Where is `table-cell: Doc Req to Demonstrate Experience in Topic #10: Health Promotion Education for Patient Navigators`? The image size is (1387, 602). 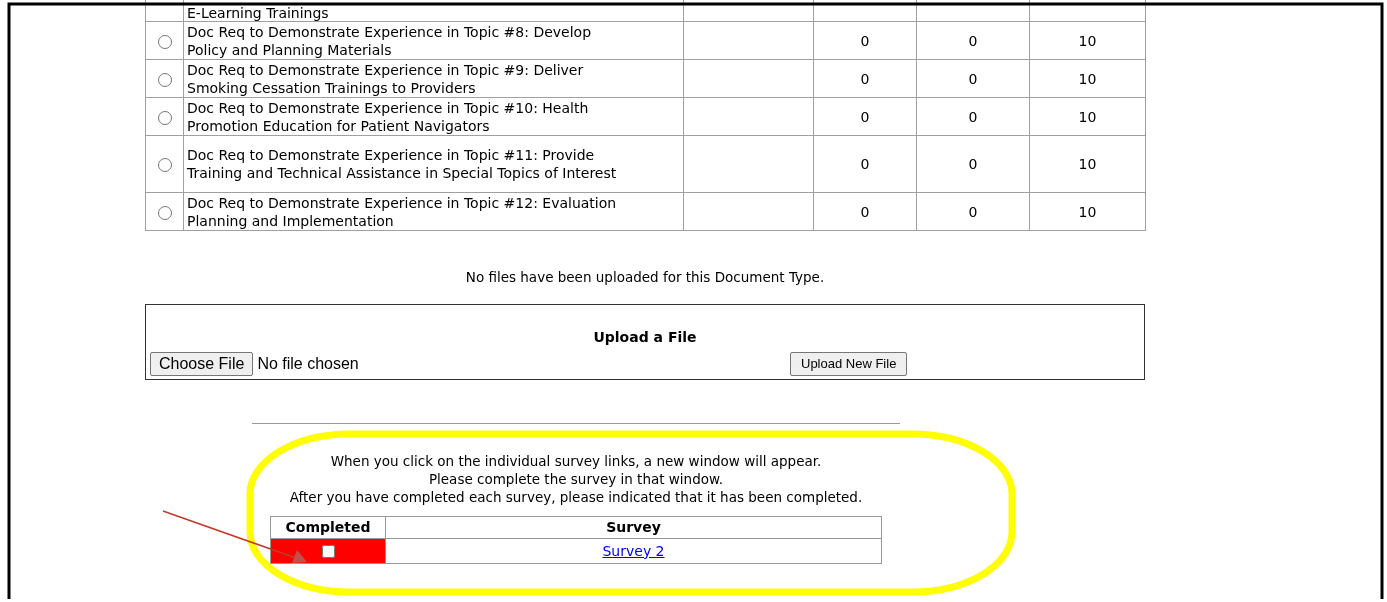
table-cell: Doc Req to Demonstrate Experience in Topic #10: Health Promotion Education for Patient Navigators is located at coordinates (433, 116).